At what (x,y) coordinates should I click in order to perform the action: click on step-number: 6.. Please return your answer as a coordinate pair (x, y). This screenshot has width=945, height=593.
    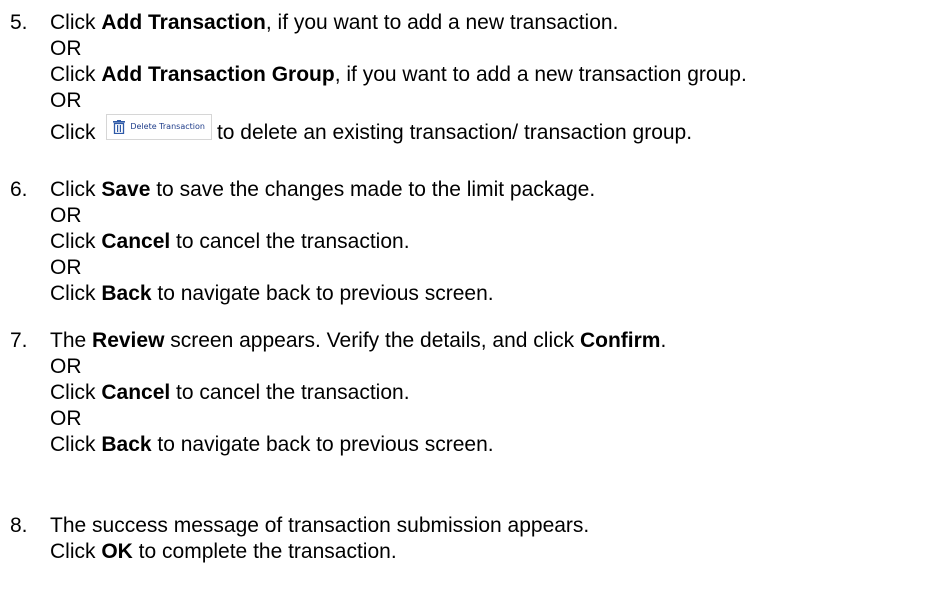
    Looking at the image, I should click on (19, 189).